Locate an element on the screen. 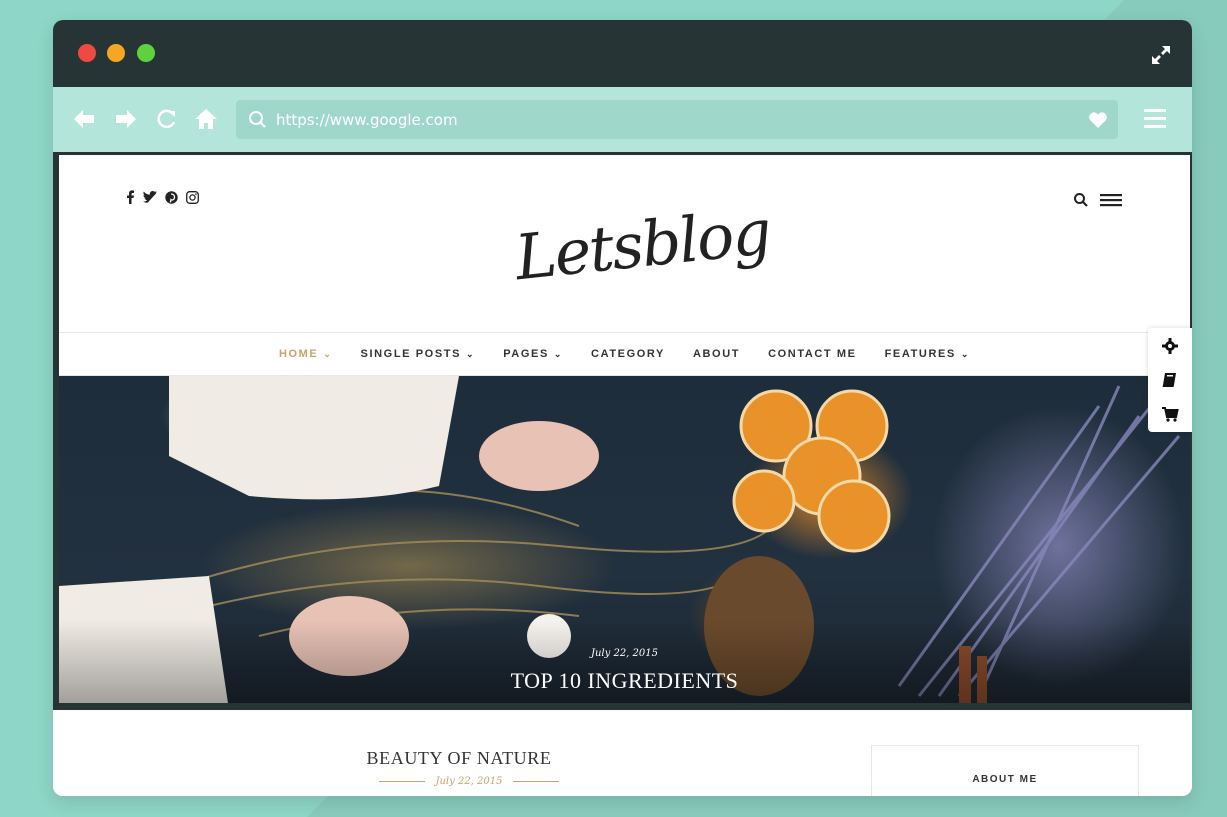 The image size is (1227, 817). nav-item-features: FEATURES ⌄ is located at coordinates (927, 354).